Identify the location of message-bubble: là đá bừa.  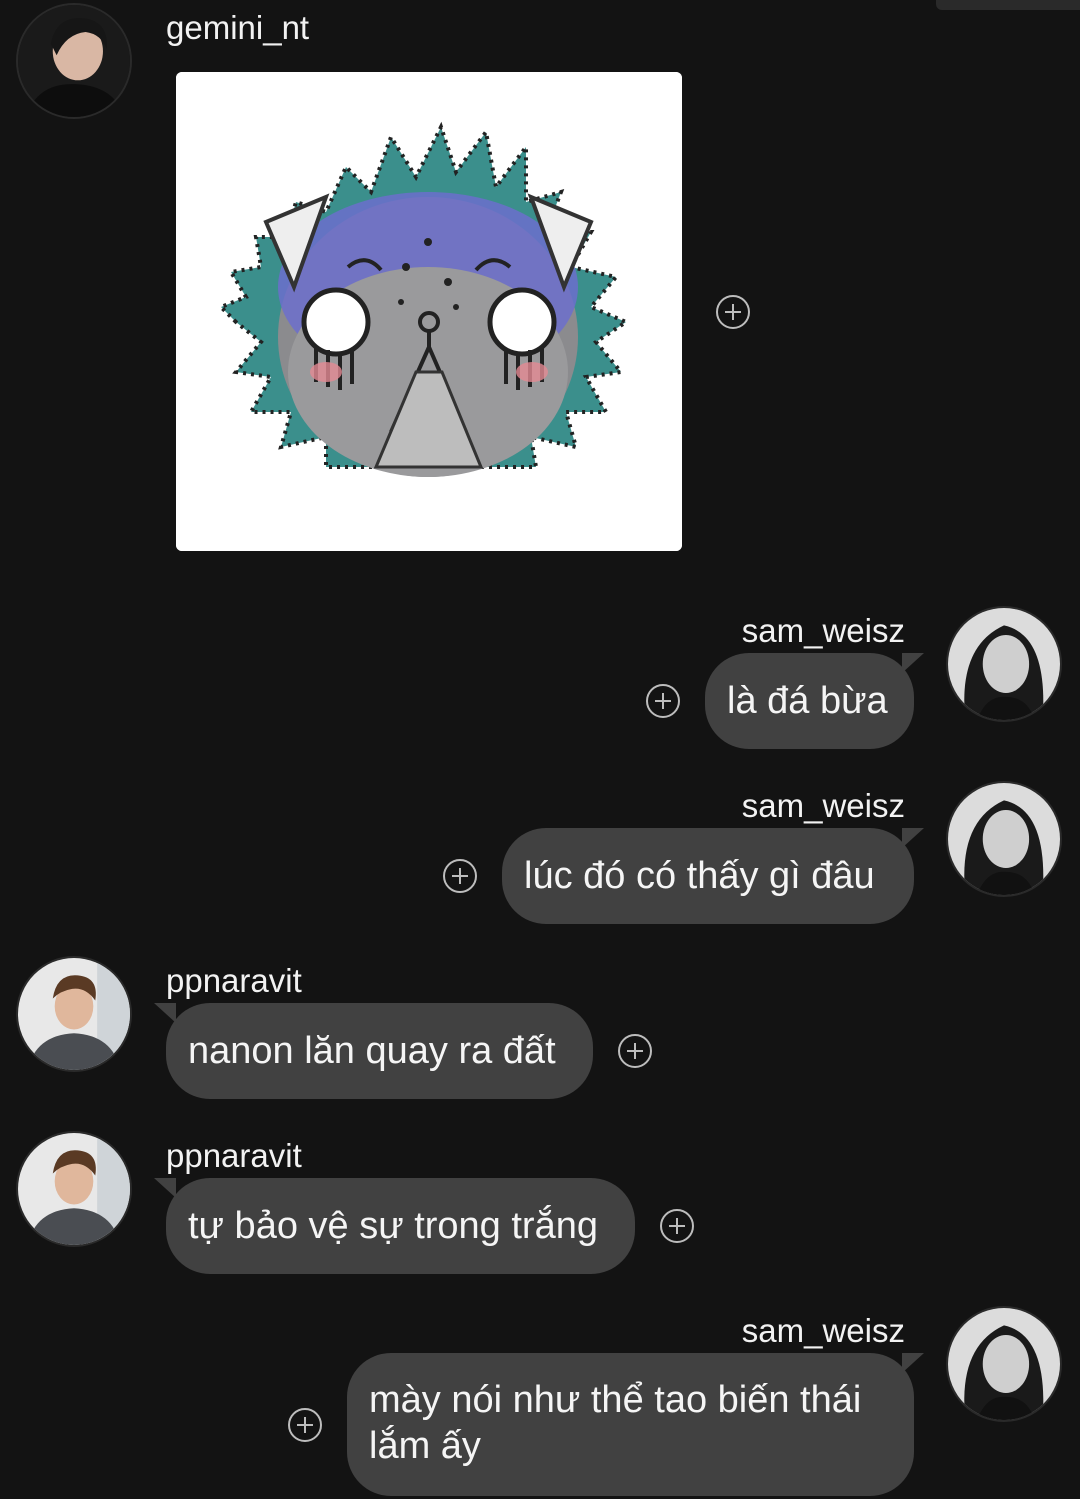
(809, 701).